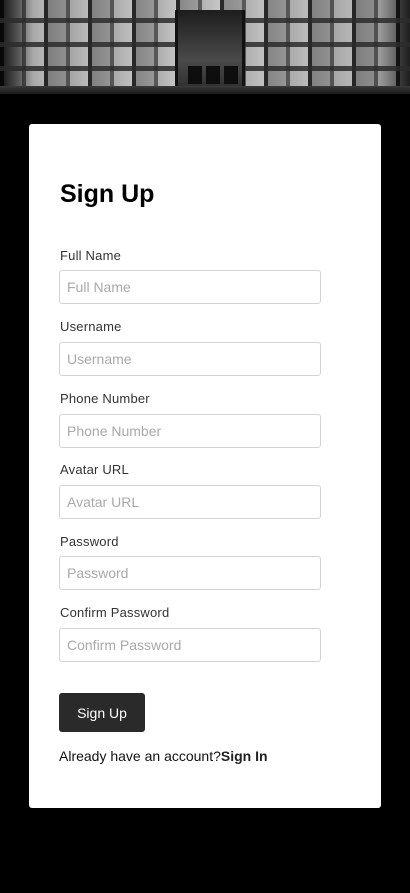  Describe the element at coordinates (91, 255) in the screenshot. I see `full-name-label: Full Name` at that location.